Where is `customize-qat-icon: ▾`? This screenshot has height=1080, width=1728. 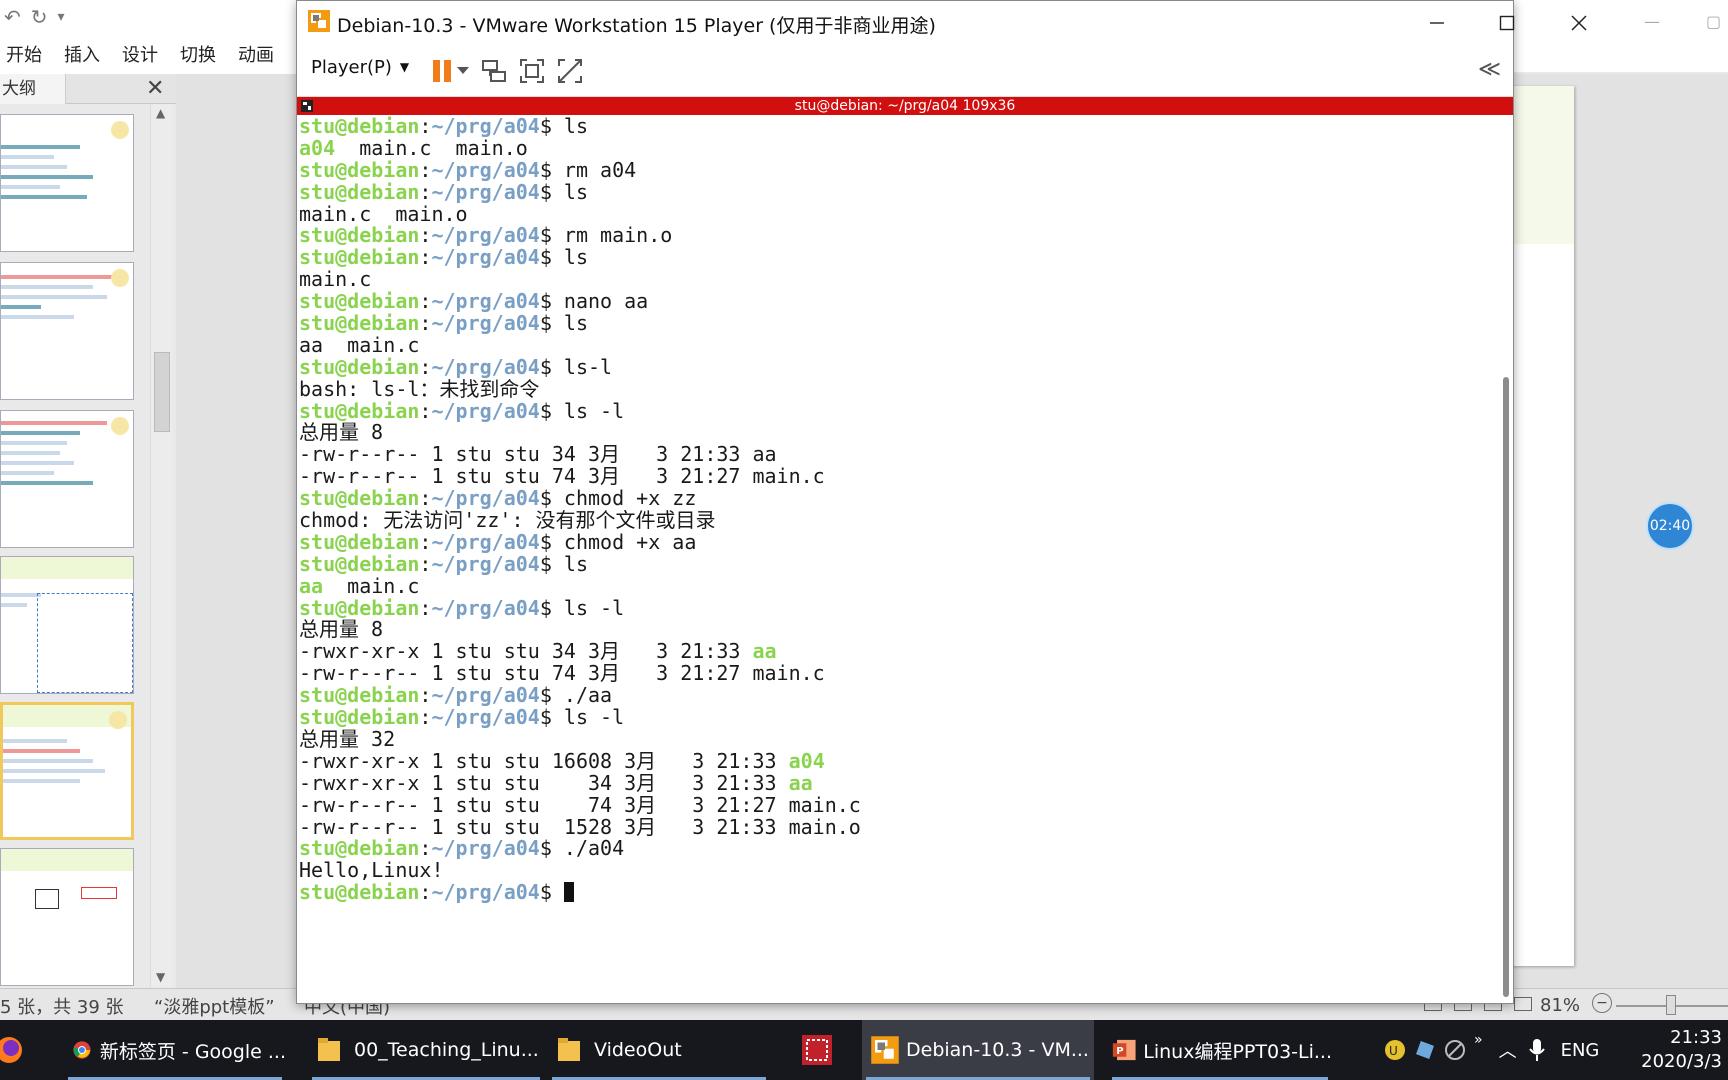 customize-qat-icon: ▾ is located at coordinates (61, 17).